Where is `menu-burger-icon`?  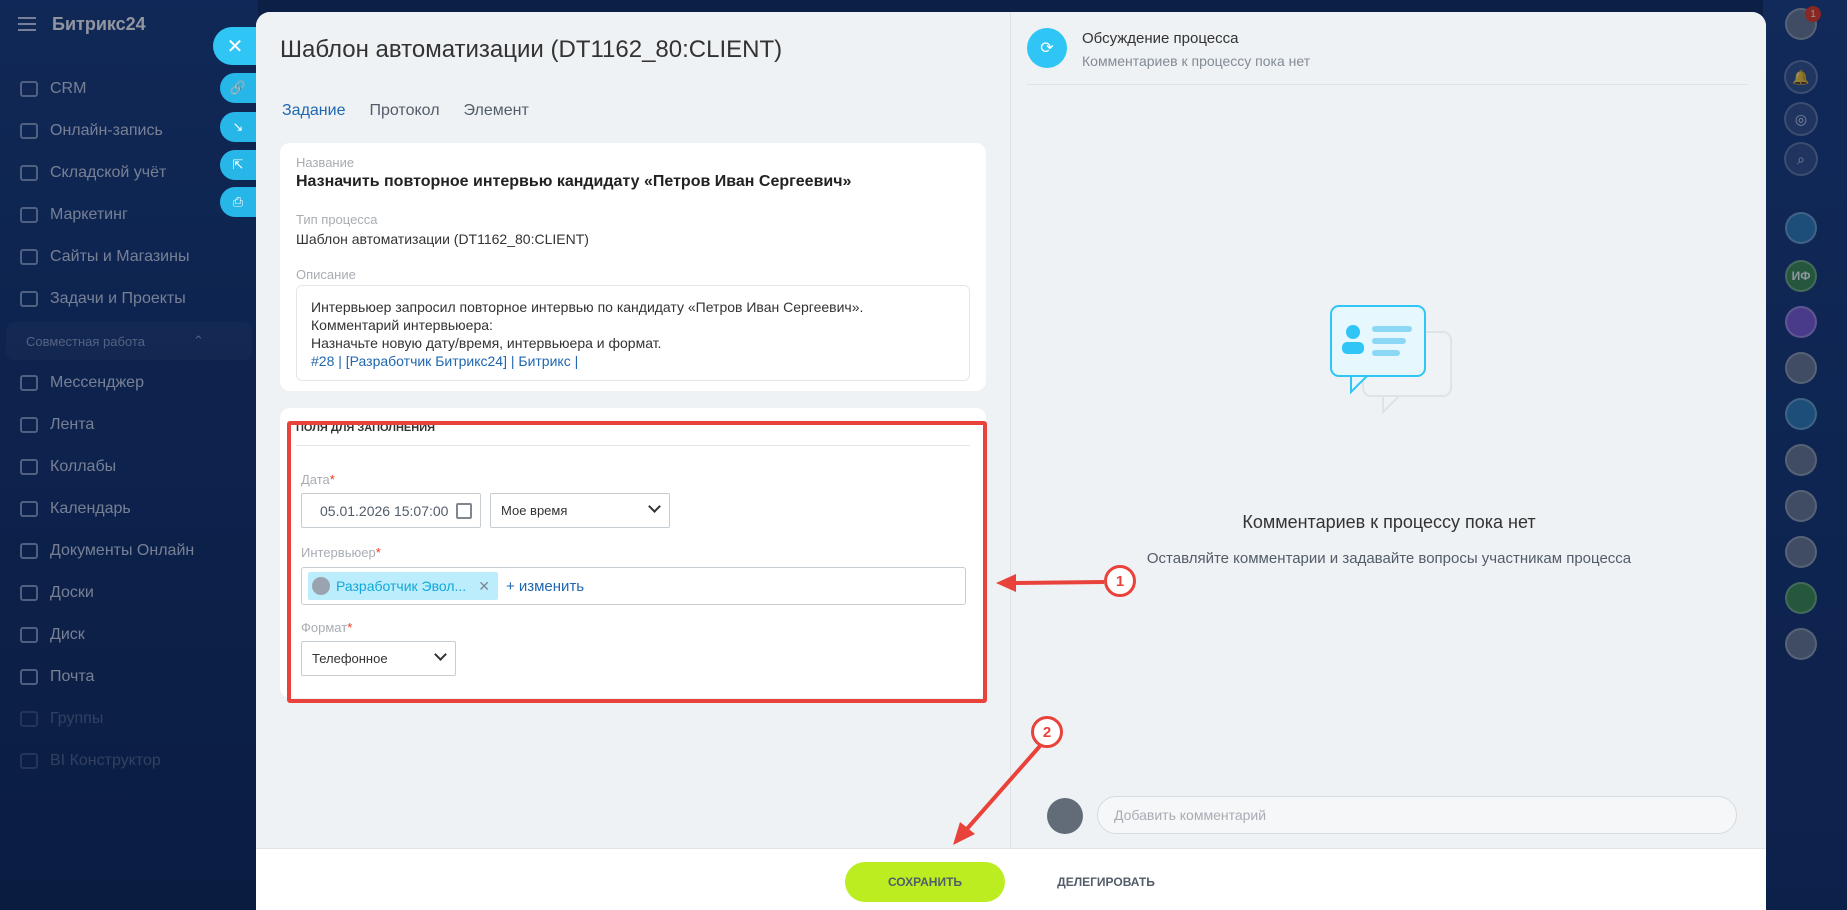 menu-burger-icon is located at coordinates (27, 24).